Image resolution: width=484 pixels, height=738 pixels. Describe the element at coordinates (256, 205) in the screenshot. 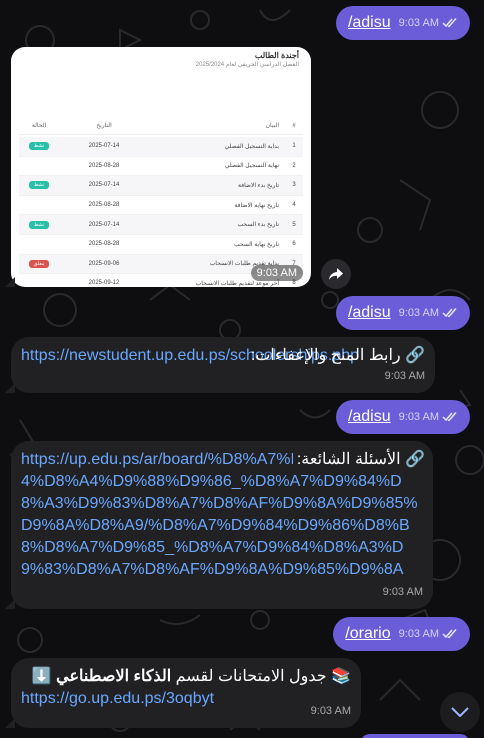

I see `row-name: تاريخ نهاية الاضافة` at that location.